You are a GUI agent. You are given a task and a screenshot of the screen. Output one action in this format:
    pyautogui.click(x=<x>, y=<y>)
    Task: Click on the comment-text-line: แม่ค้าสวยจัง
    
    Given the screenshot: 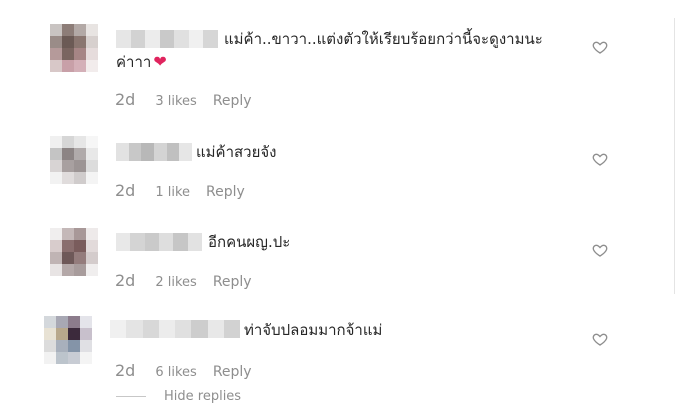 What is the action you would take?
    pyautogui.click(x=236, y=152)
    